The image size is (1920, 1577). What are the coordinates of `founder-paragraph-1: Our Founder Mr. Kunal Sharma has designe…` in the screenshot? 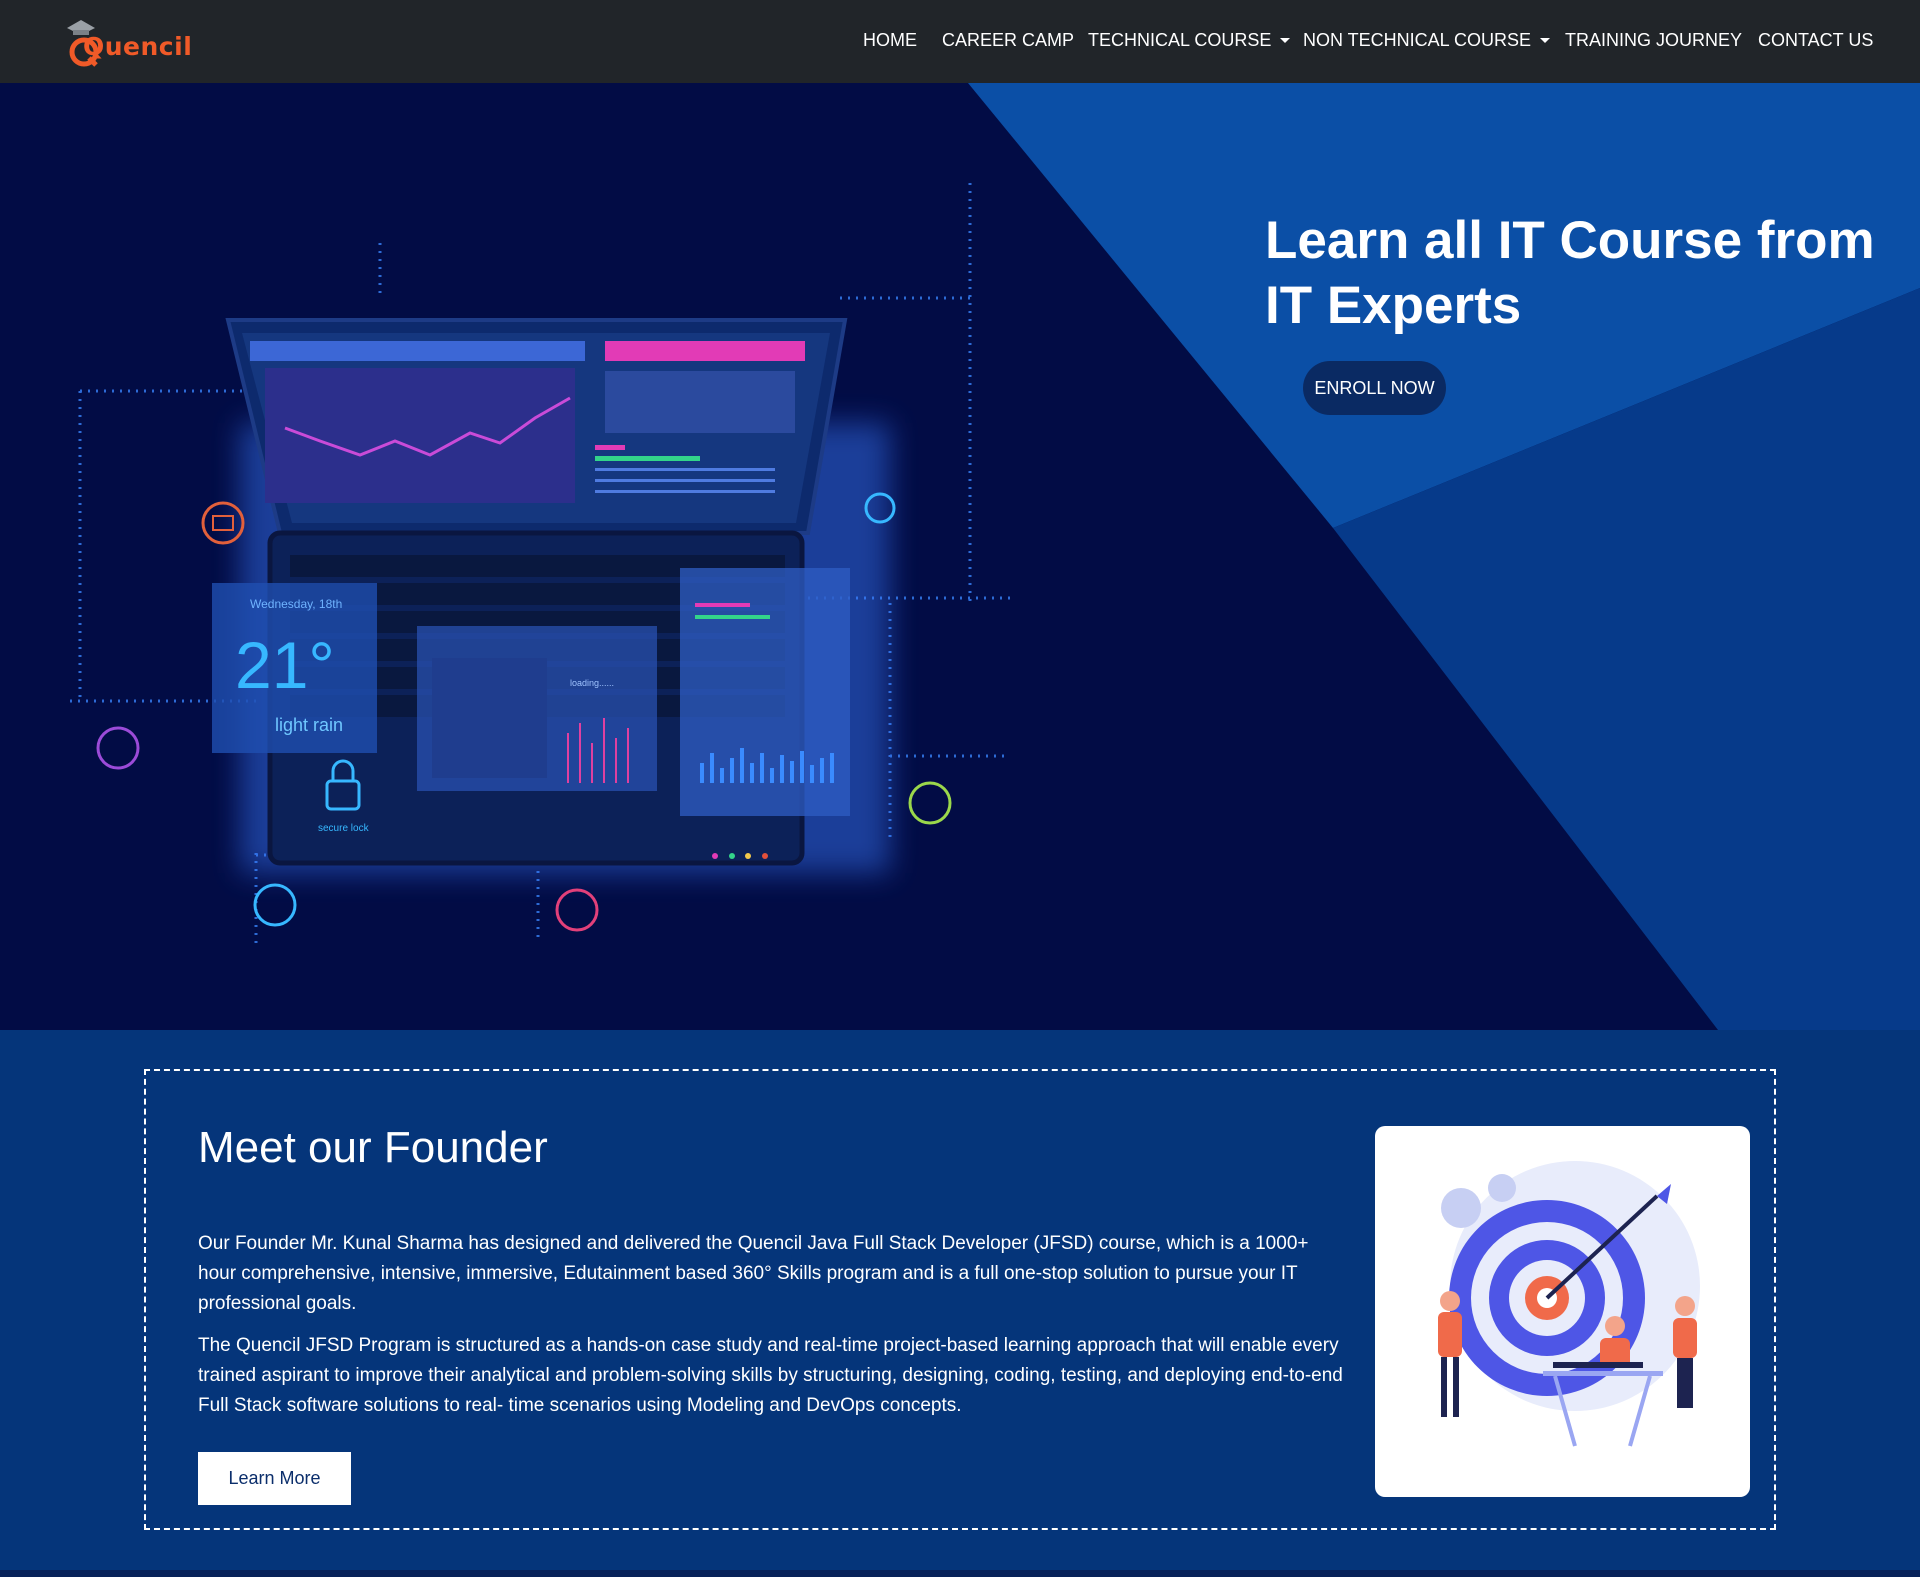 It's located at (753, 1273).